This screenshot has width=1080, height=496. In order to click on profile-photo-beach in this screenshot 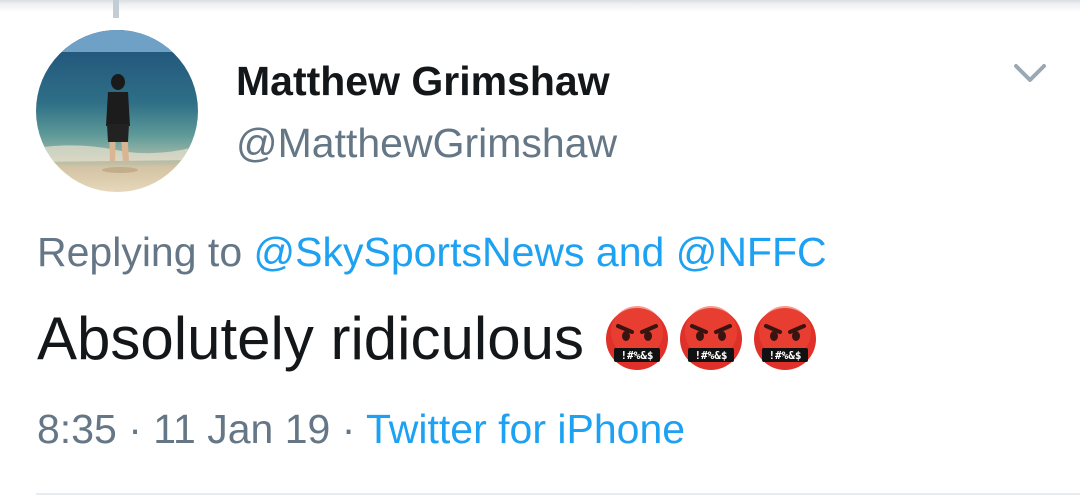, I will do `click(117, 111)`.